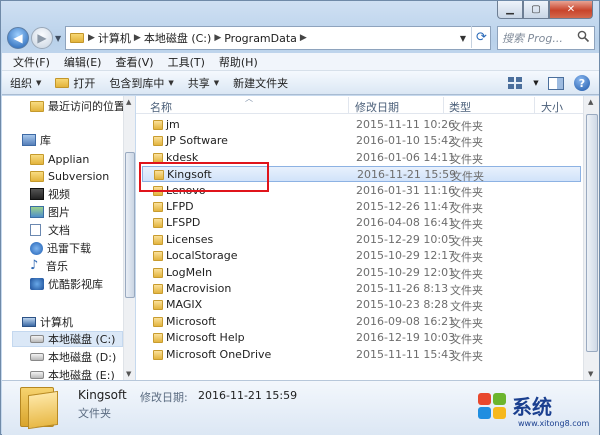  I want to click on file-row: kdesk 2016-01-06 14:11 文件夹, so click(361, 158).